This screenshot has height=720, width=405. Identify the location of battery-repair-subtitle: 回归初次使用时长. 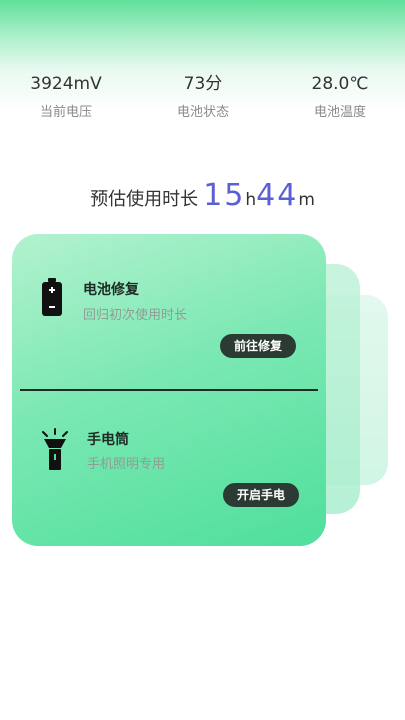
(135, 315).